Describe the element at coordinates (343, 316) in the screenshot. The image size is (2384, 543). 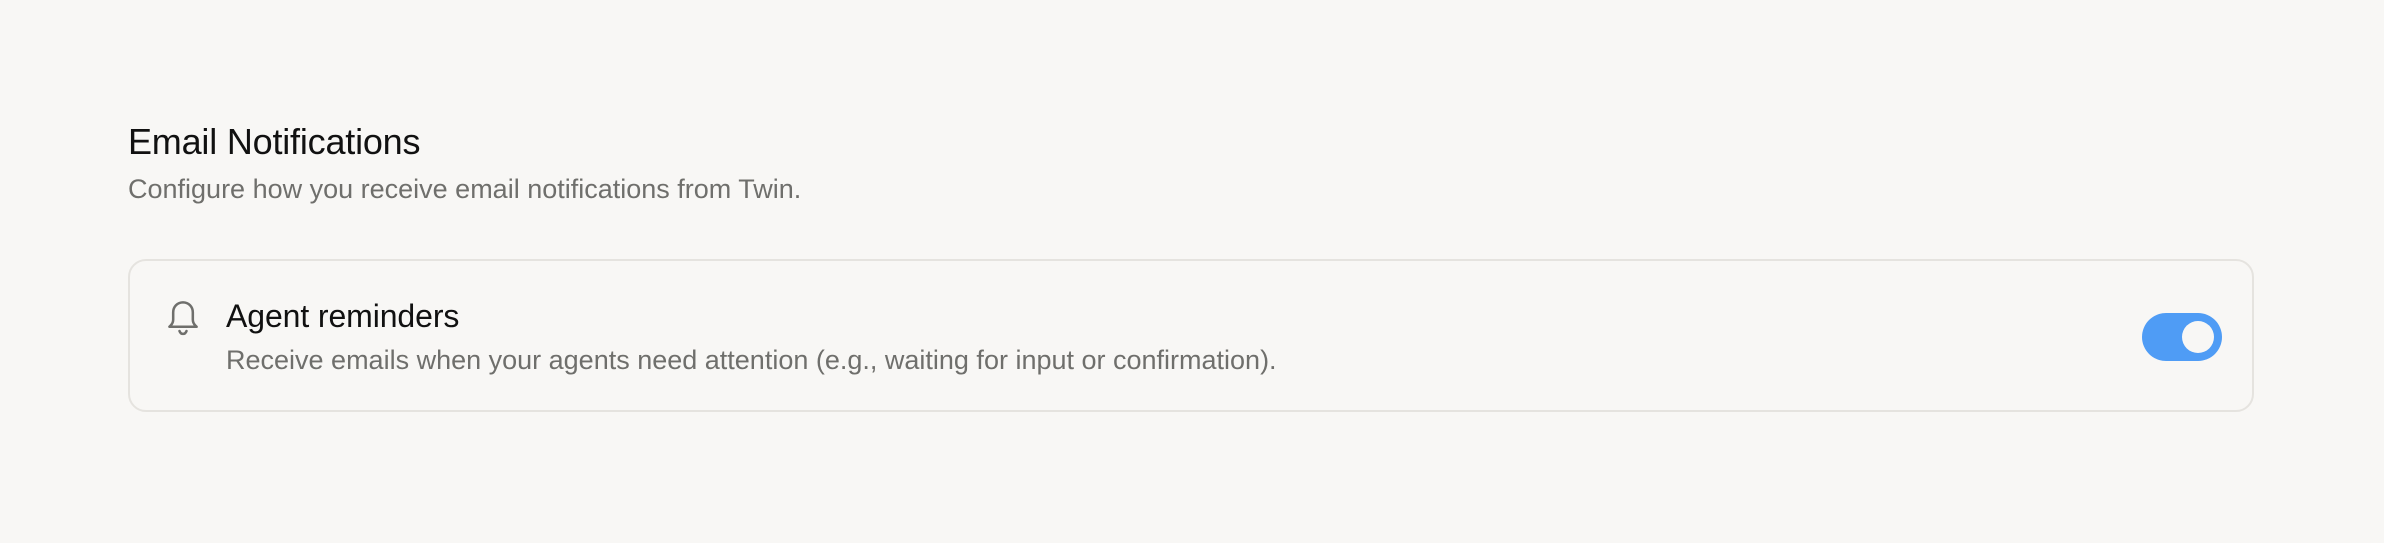
I see `agent-reminders-title: Agent reminders` at that location.